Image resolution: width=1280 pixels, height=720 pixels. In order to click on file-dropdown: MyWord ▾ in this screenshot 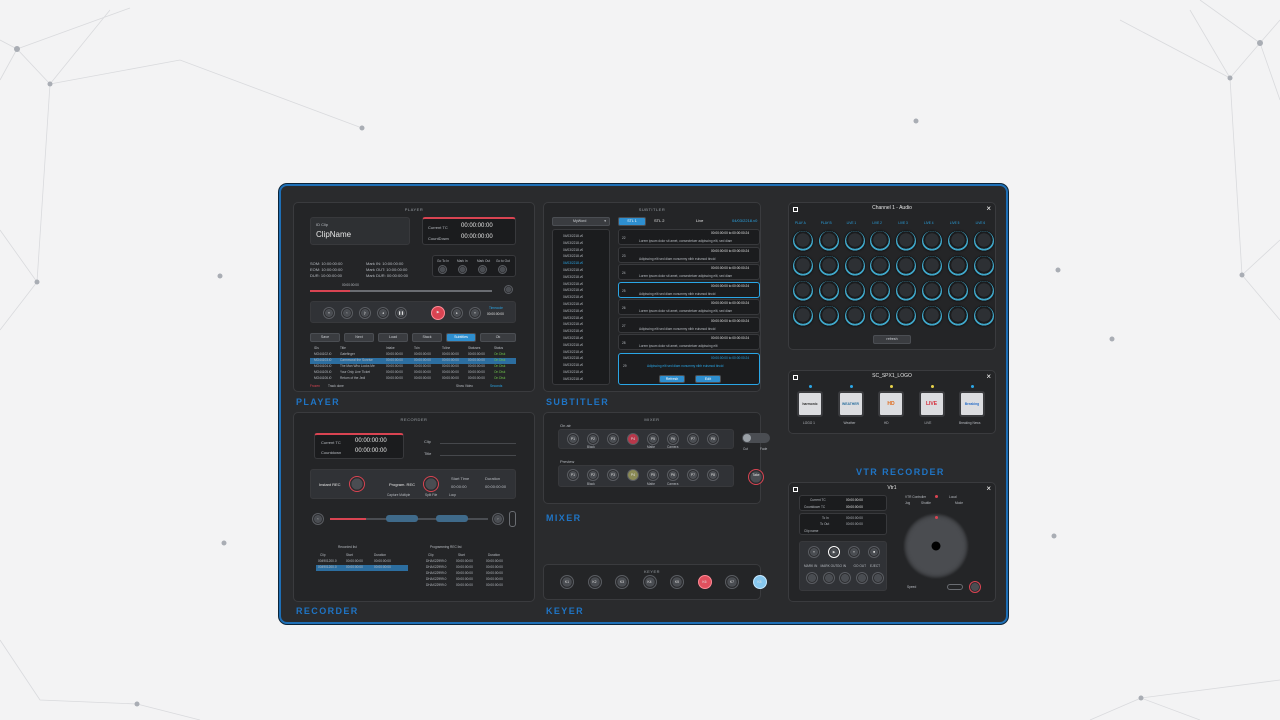, I will do `click(581, 221)`.